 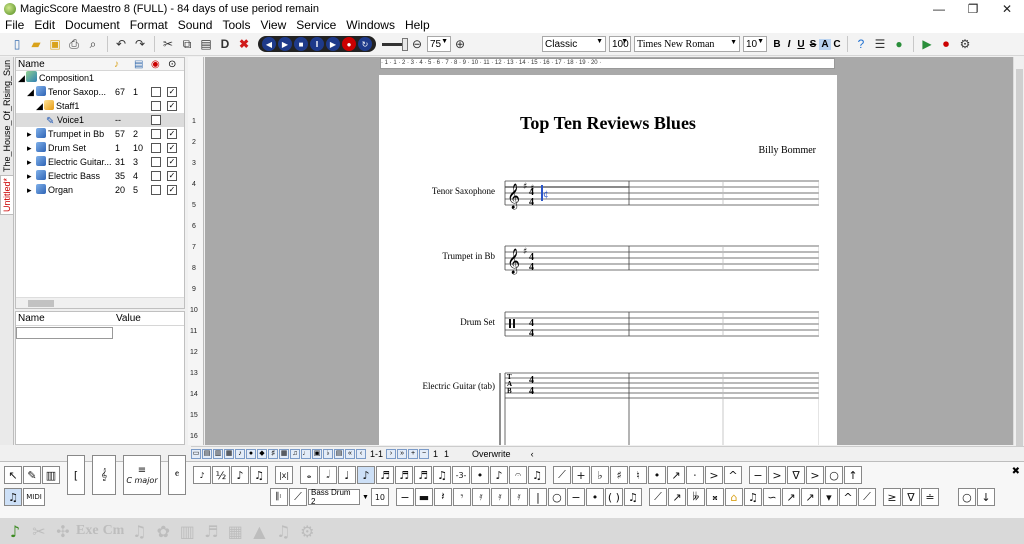 What do you see at coordinates (93, 44) in the screenshot?
I see `print-preview-icon: ⌕` at bounding box center [93, 44].